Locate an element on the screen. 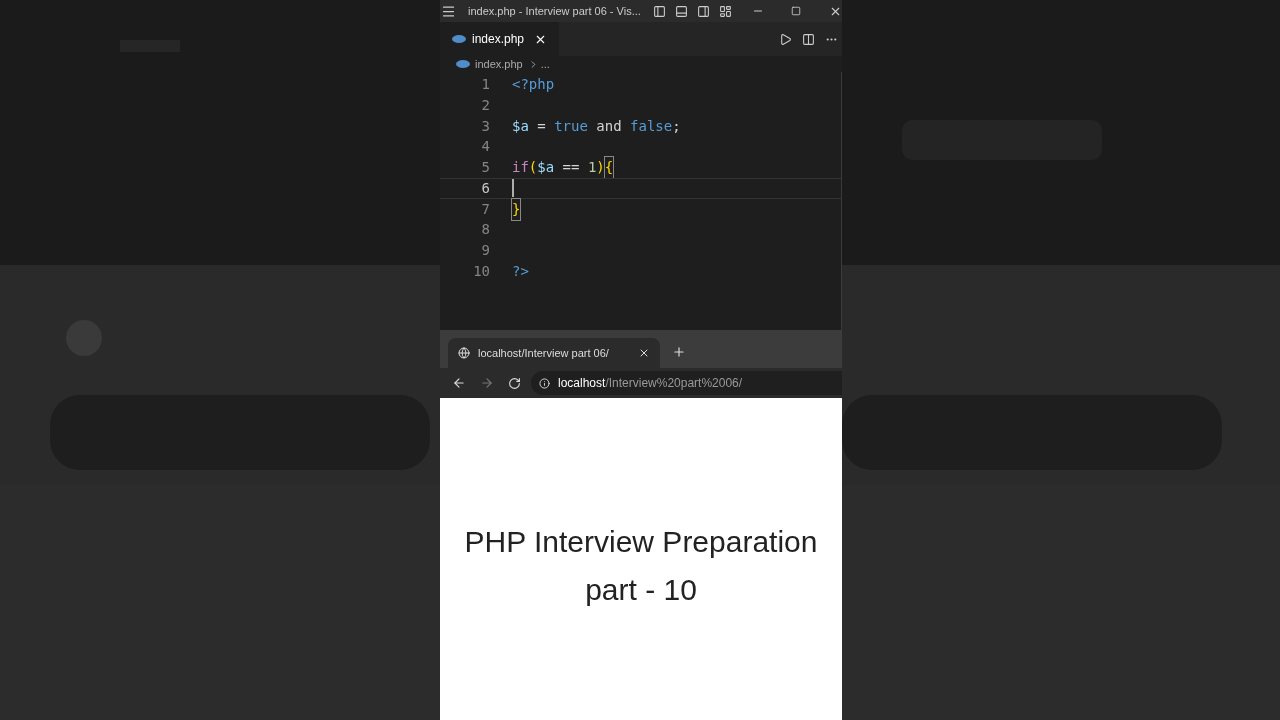 This screenshot has width=1280, height=720. browser-tab: localhost/Interview part 06/ is located at coordinates (554, 353).